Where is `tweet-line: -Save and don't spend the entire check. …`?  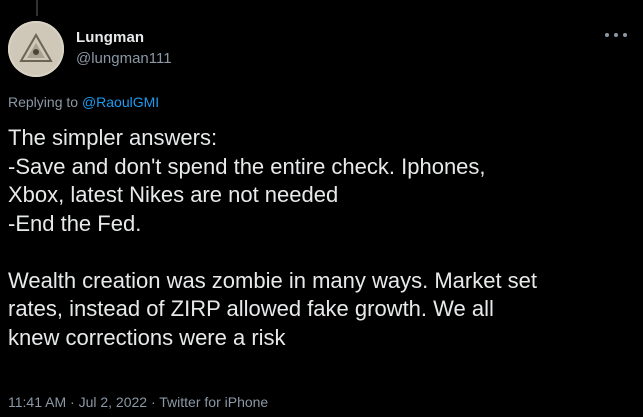 tweet-line: -Save and don't spend the entire check. … is located at coordinates (247, 166).